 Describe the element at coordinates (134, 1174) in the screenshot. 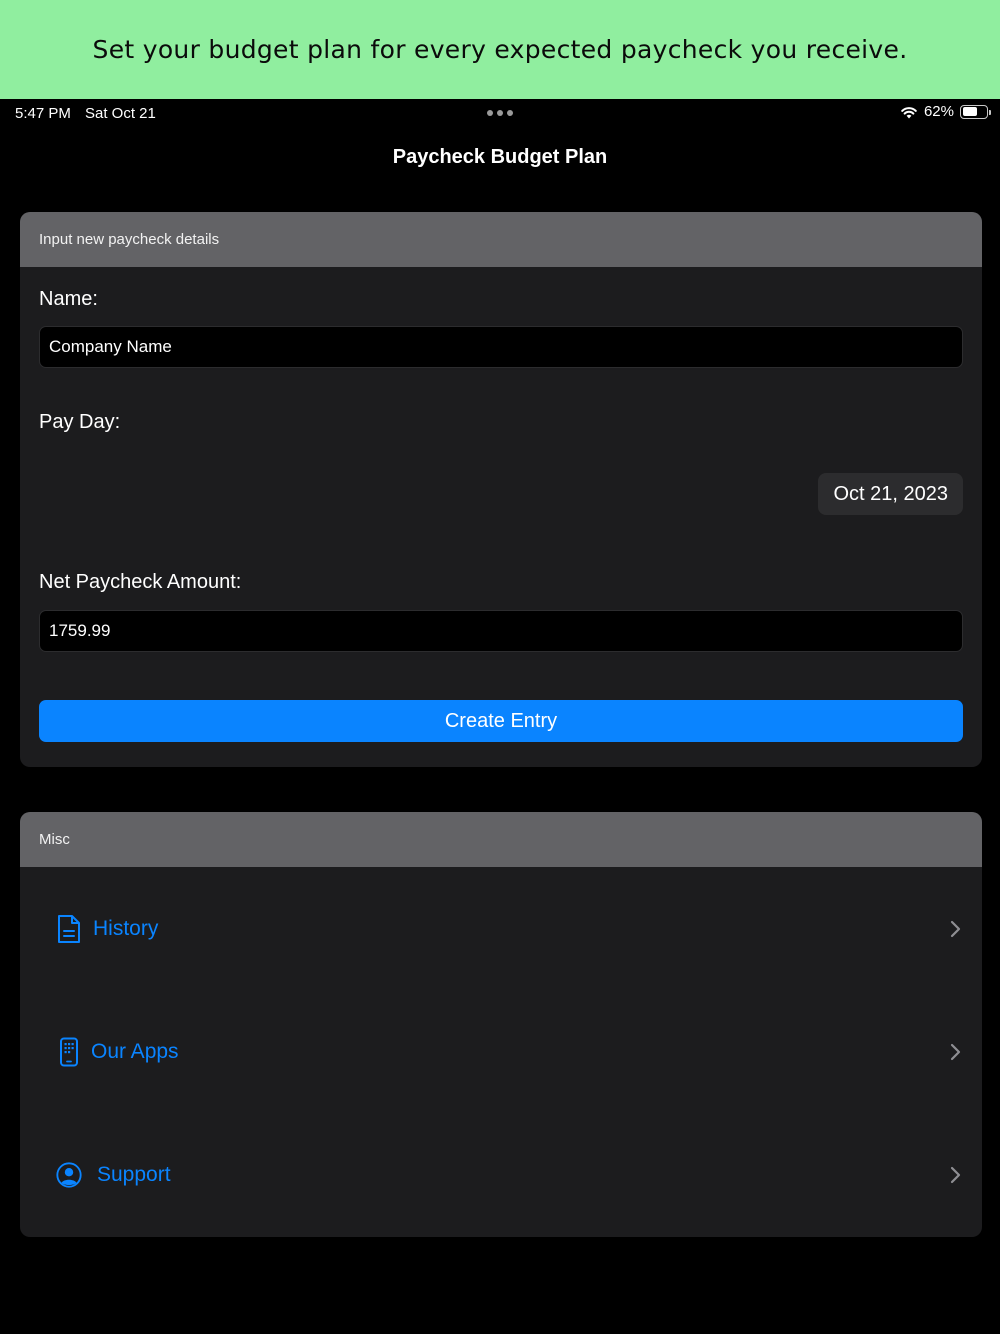

I see `misc-item-label: Support` at that location.